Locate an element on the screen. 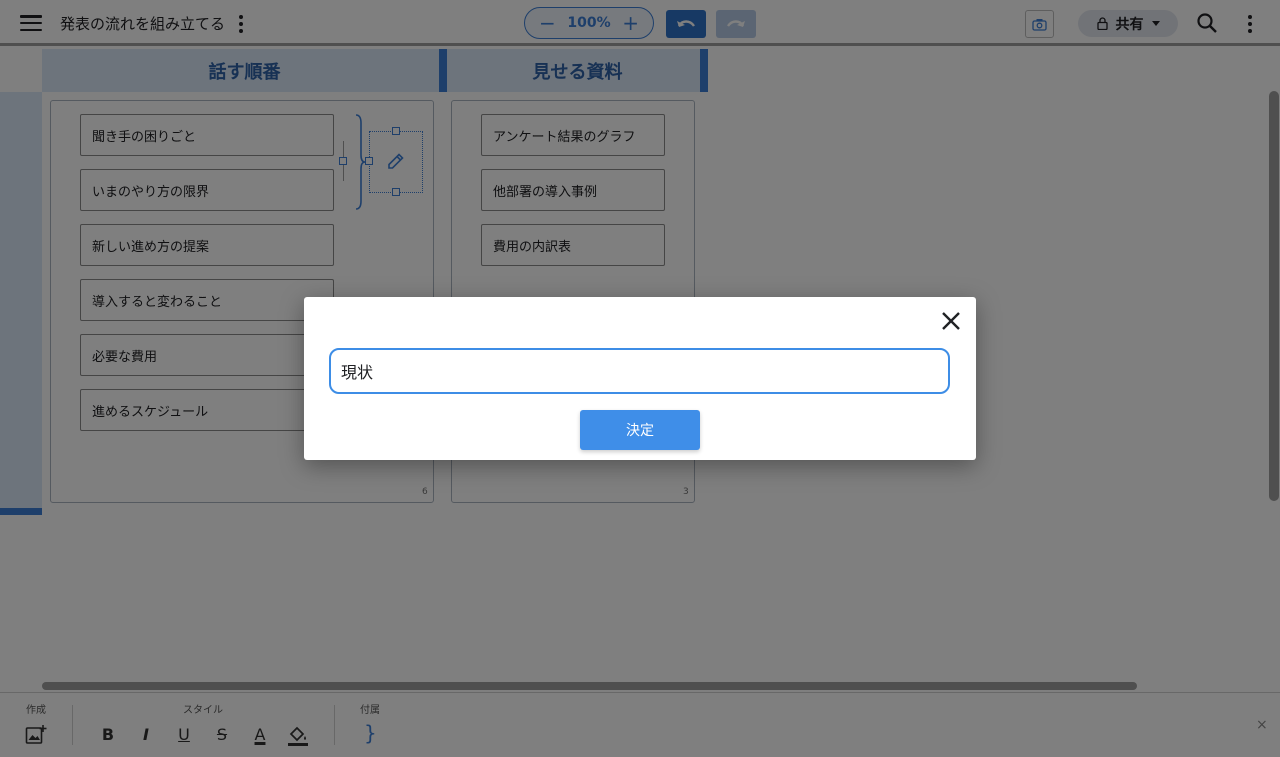 This screenshot has width=1280, height=757. confirm-button: 決定 is located at coordinates (640, 430).